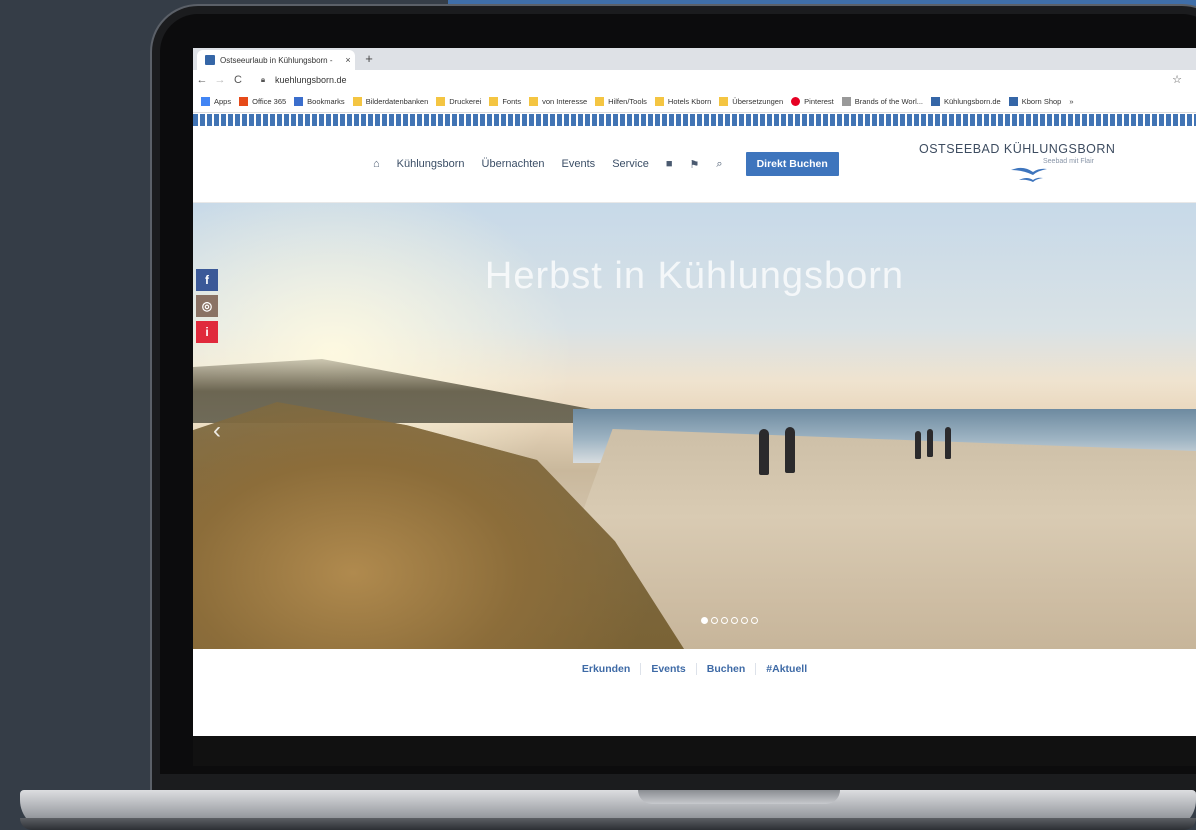 Image resolution: width=1196 pixels, height=830 pixels. Describe the element at coordinates (627, 101) in the screenshot. I see `bookmark-label: Hilfen/Tools` at that location.